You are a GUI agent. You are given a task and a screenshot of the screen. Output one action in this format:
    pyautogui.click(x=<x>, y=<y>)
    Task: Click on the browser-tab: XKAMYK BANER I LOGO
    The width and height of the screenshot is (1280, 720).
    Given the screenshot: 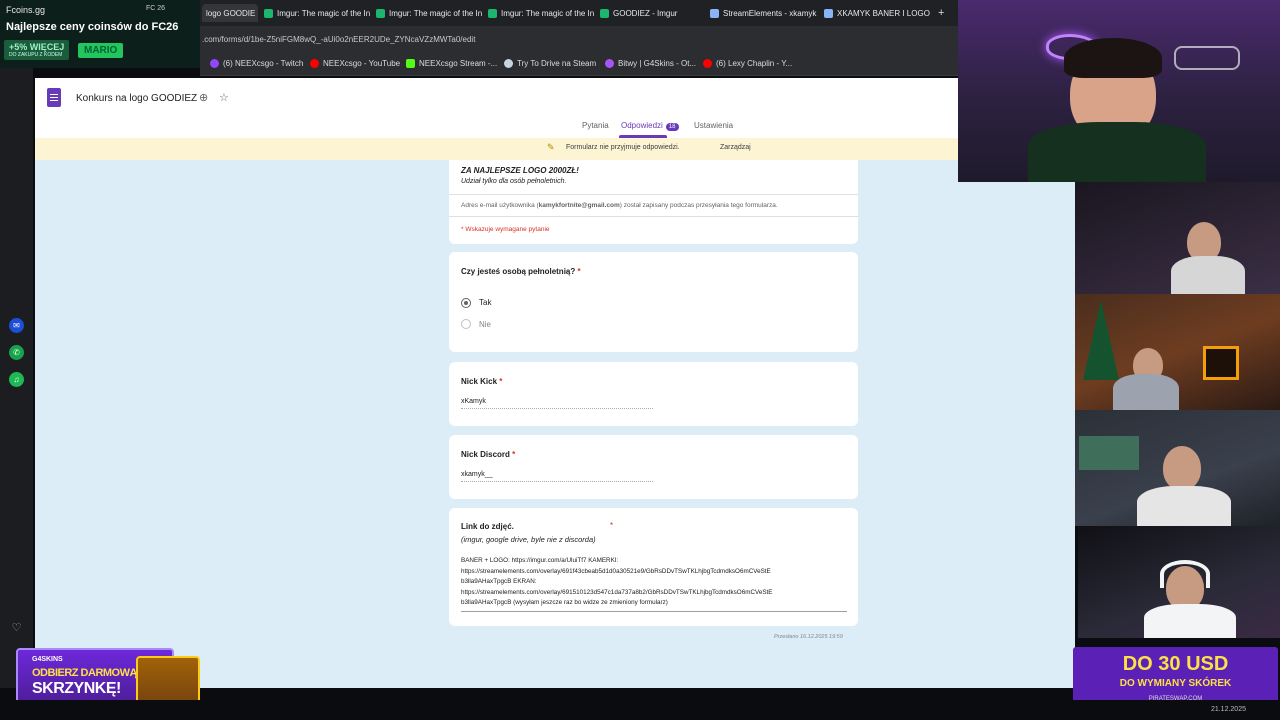 What is the action you would take?
    pyautogui.click(x=875, y=13)
    